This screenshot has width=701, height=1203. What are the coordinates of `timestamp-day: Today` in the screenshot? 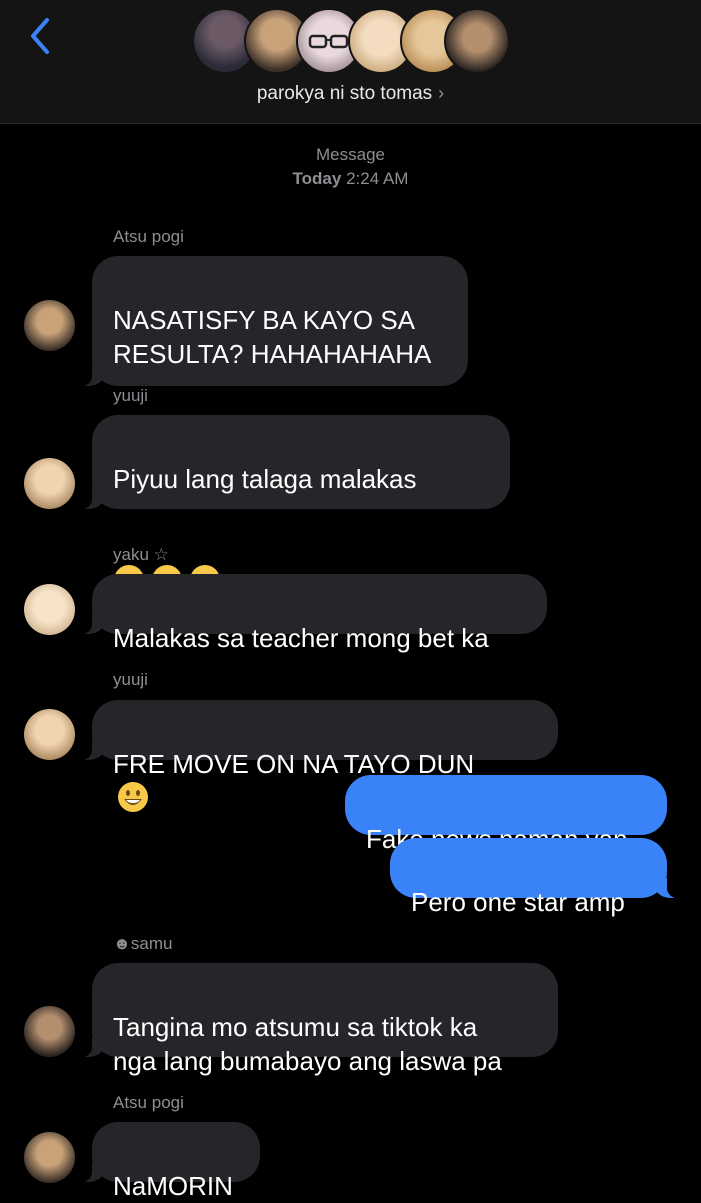 It's located at (317, 178).